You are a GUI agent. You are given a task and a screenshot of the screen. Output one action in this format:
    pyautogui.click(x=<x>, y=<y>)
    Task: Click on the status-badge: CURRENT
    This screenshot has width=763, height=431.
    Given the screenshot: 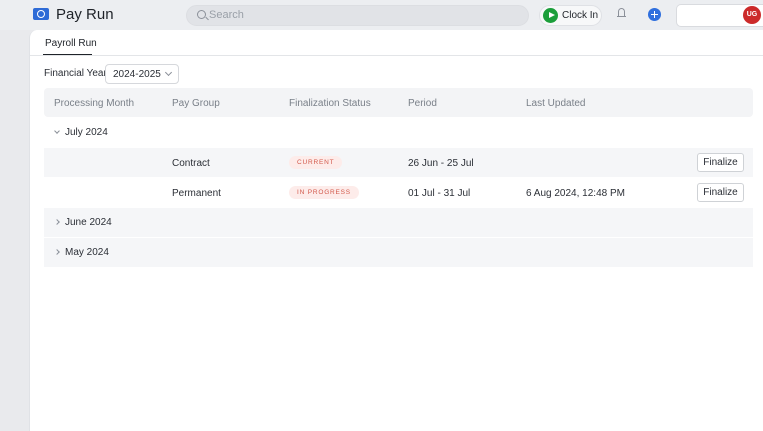 What is the action you would take?
    pyautogui.click(x=316, y=162)
    